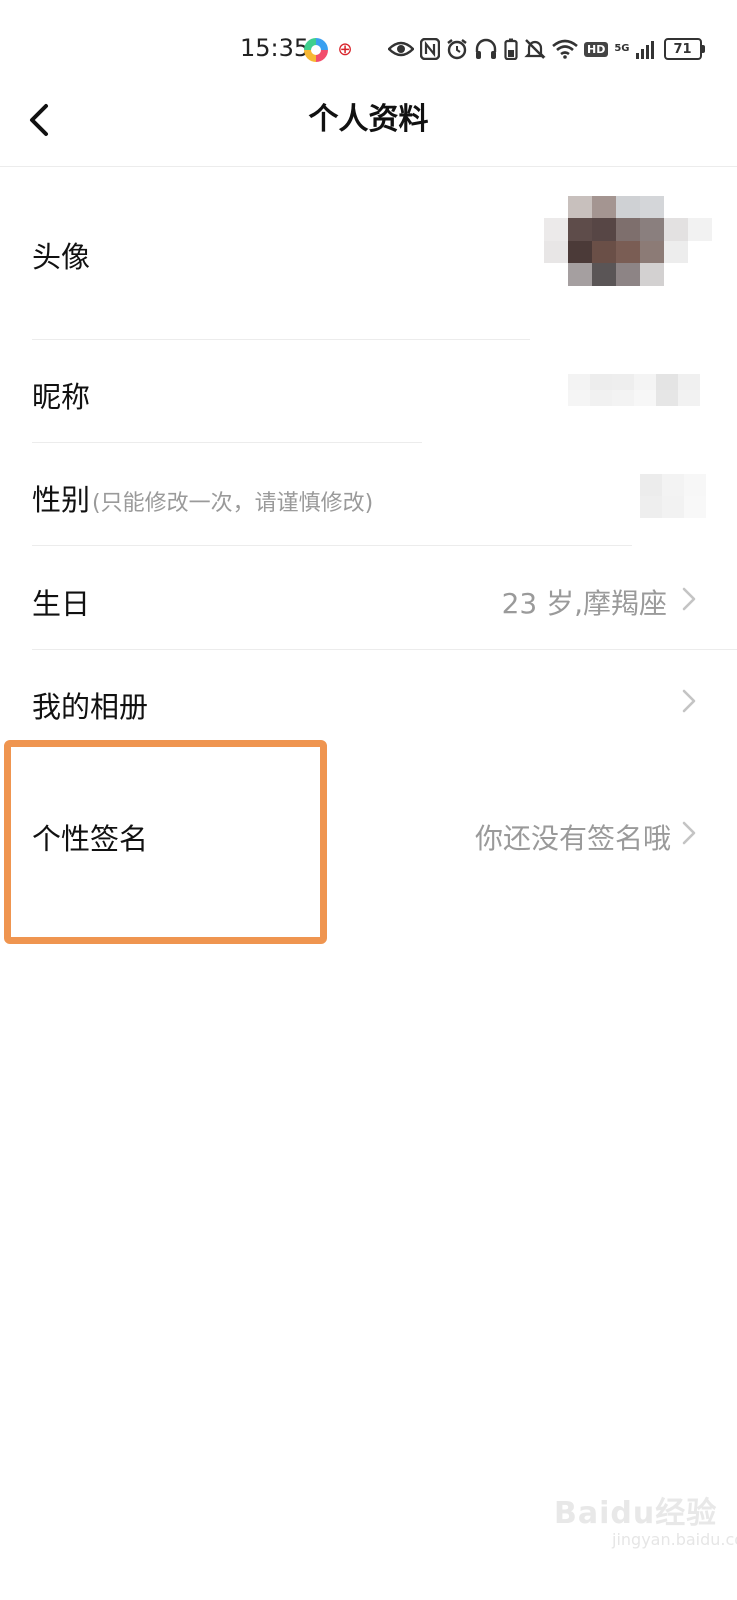 Image resolution: width=737 pixels, height=1600 pixels. I want to click on avatar, so click(628, 252).